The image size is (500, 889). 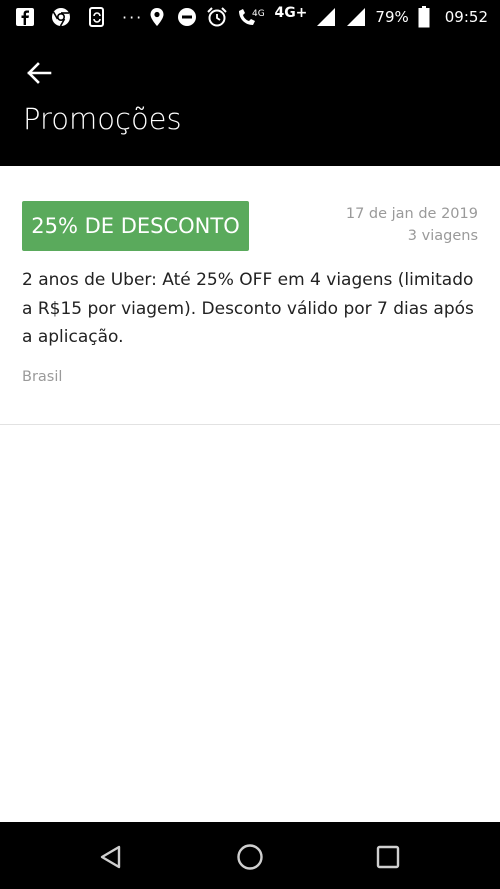 I want to click on clock-time: 09:52, so click(x=466, y=17).